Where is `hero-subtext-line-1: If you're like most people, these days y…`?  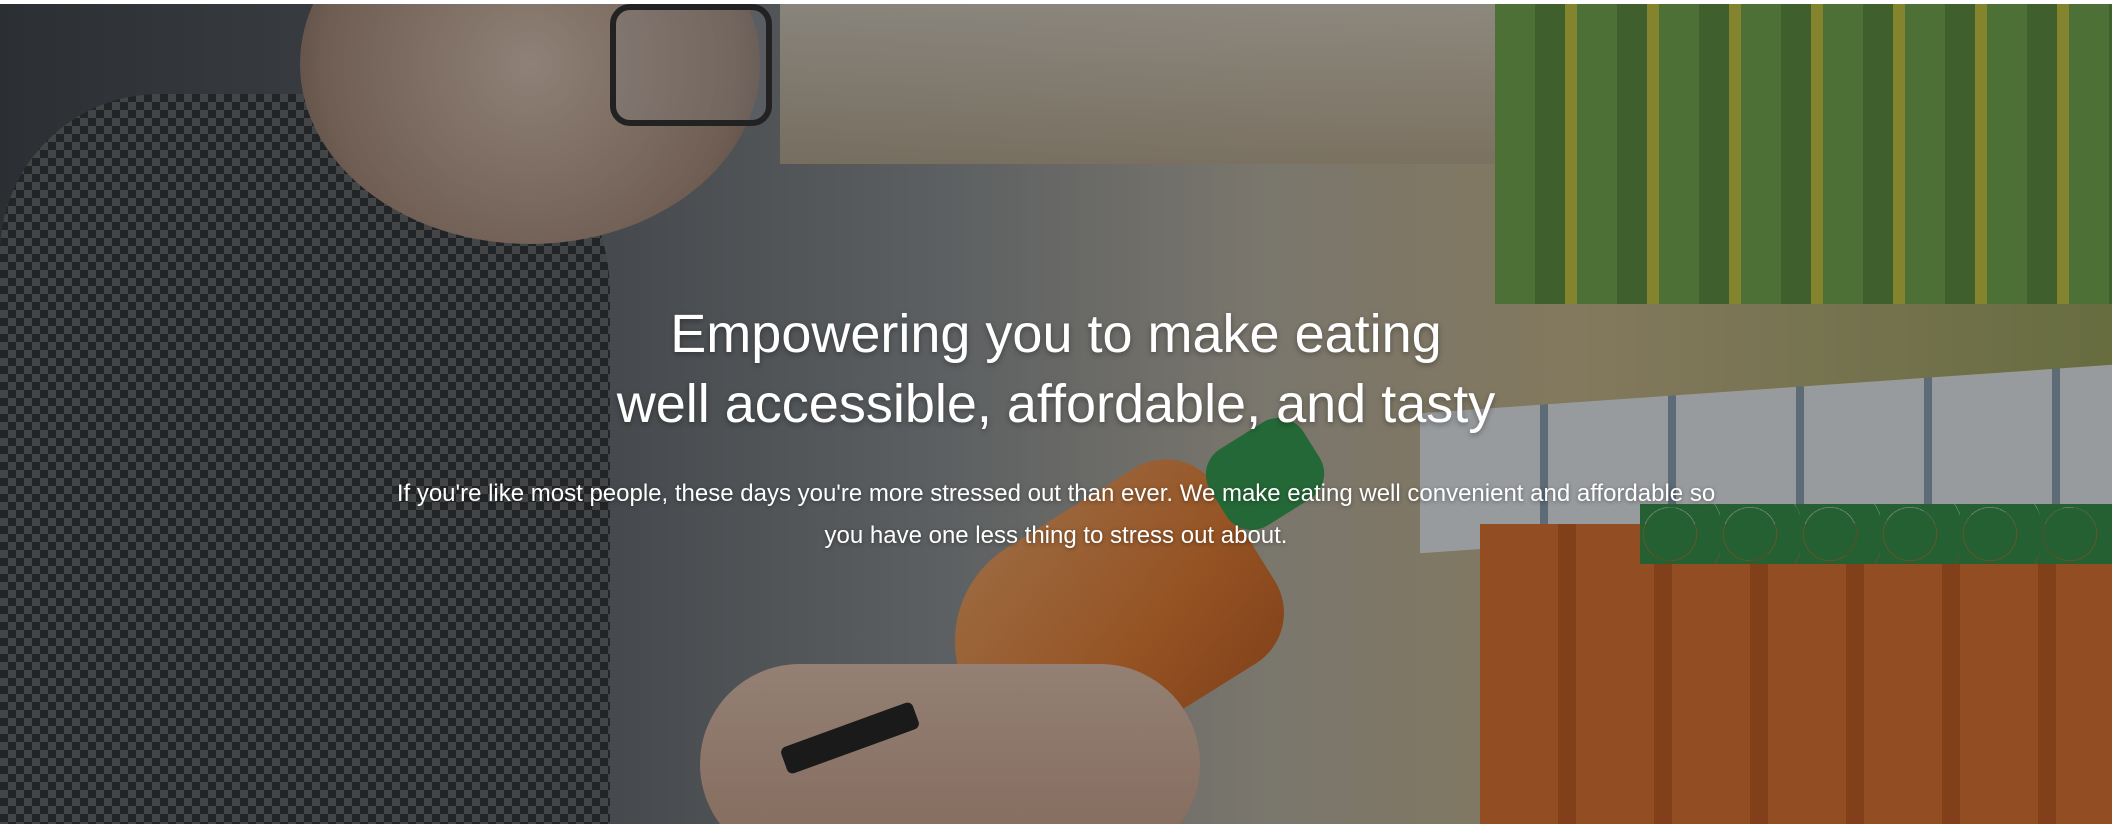 hero-subtext-line-1: If you're like most people, these days y… is located at coordinates (1056, 493).